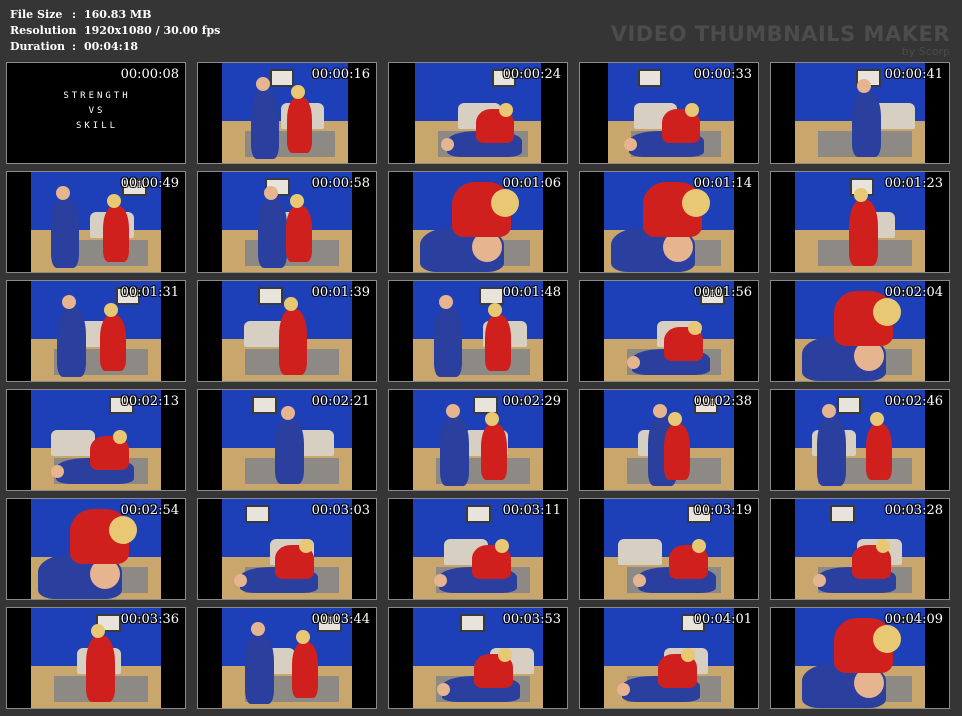 Image resolution: width=962 pixels, height=716 pixels. What do you see at coordinates (152, 30) in the screenshot?
I see `resolution-value: 1920x1080 / 30.00 fps` at bounding box center [152, 30].